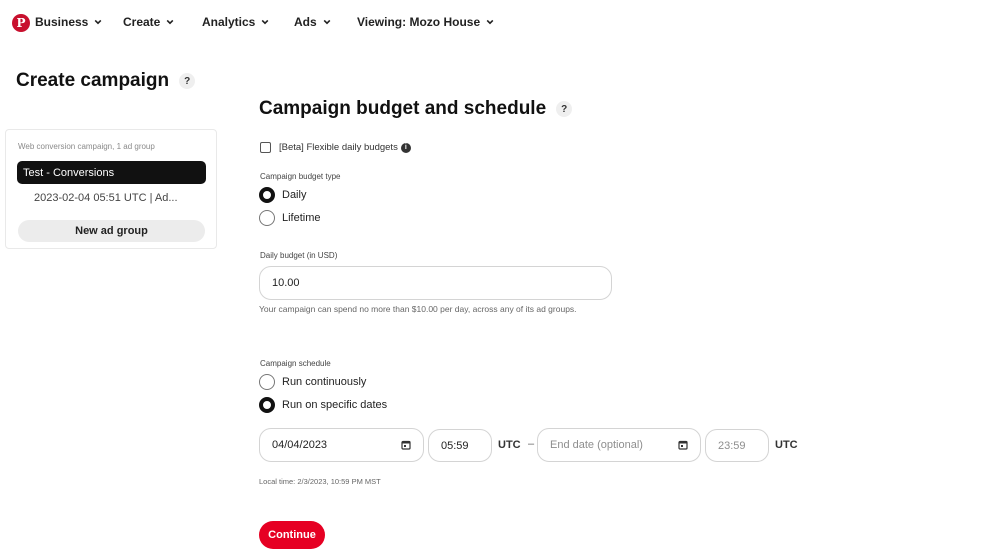 The width and height of the screenshot is (1000, 560). What do you see at coordinates (286, 283) in the screenshot?
I see `daily-budget-value: 10.00` at bounding box center [286, 283].